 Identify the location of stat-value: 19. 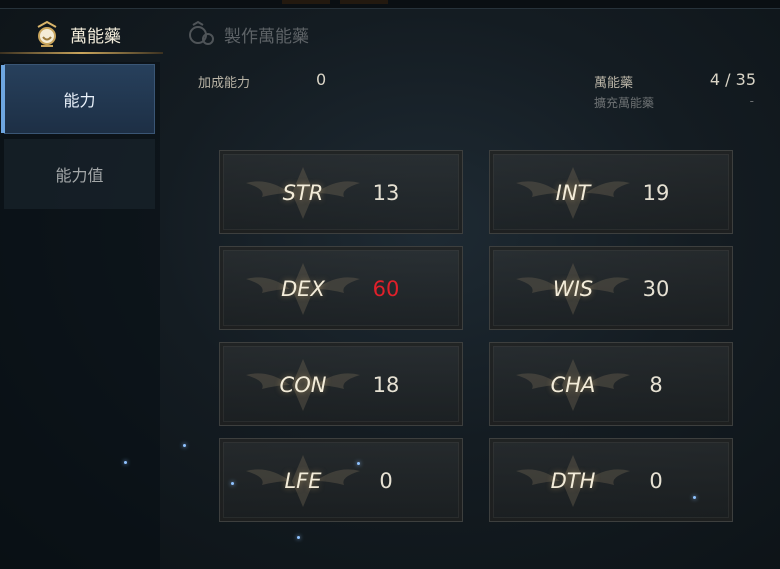
(656, 193).